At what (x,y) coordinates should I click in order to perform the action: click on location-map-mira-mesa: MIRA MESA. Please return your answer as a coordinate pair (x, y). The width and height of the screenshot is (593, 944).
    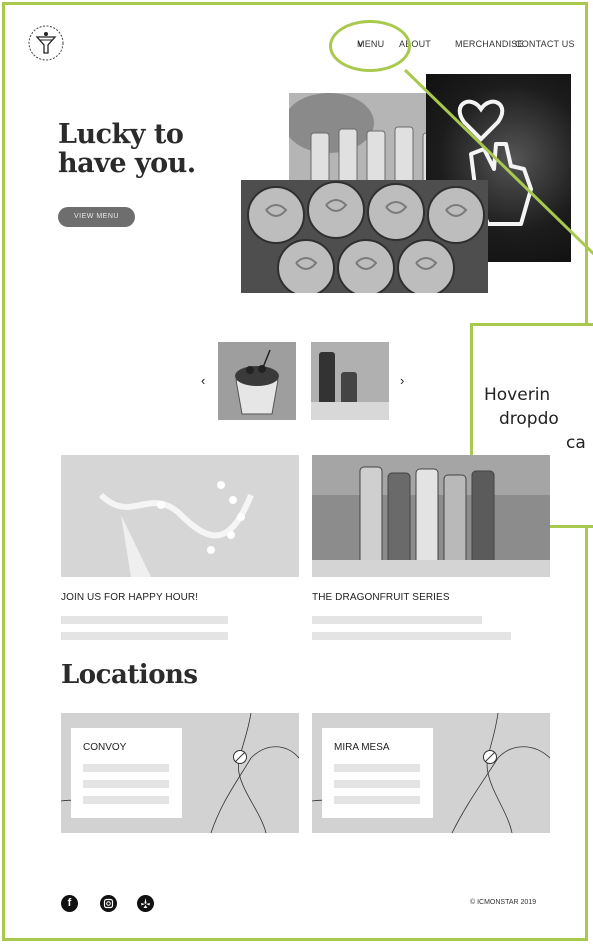
    Looking at the image, I should click on (431, 773).